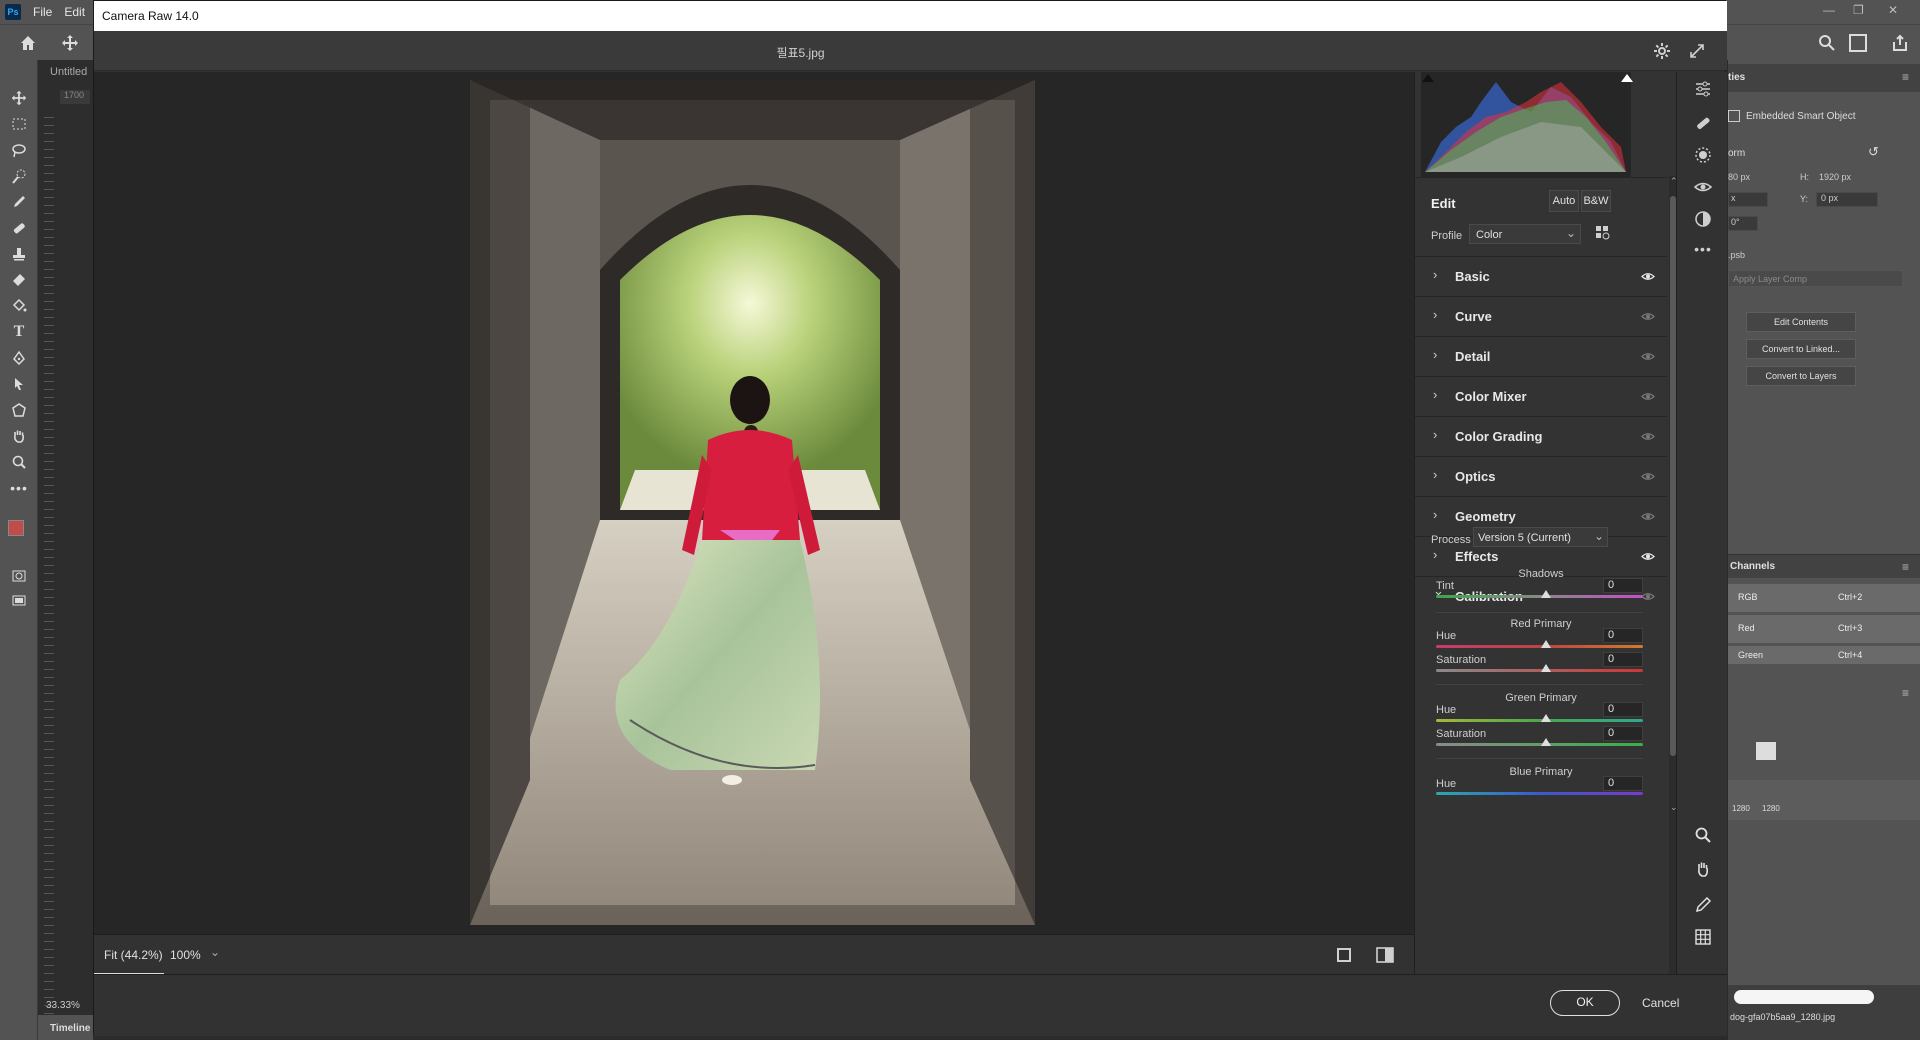 The height and width of the screenshot is (1040, 1920). What do you see at coordinates (1564, 201) in the screenshot?
I see `auto-button: Auto` at bounding box center [1564, 201].